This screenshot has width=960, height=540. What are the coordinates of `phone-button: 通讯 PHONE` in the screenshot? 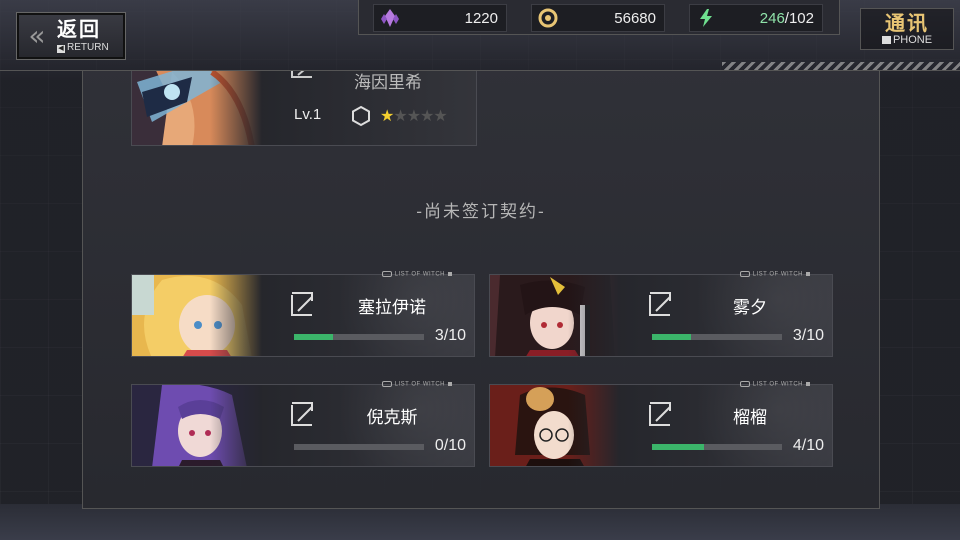 It's located at (907, 29).